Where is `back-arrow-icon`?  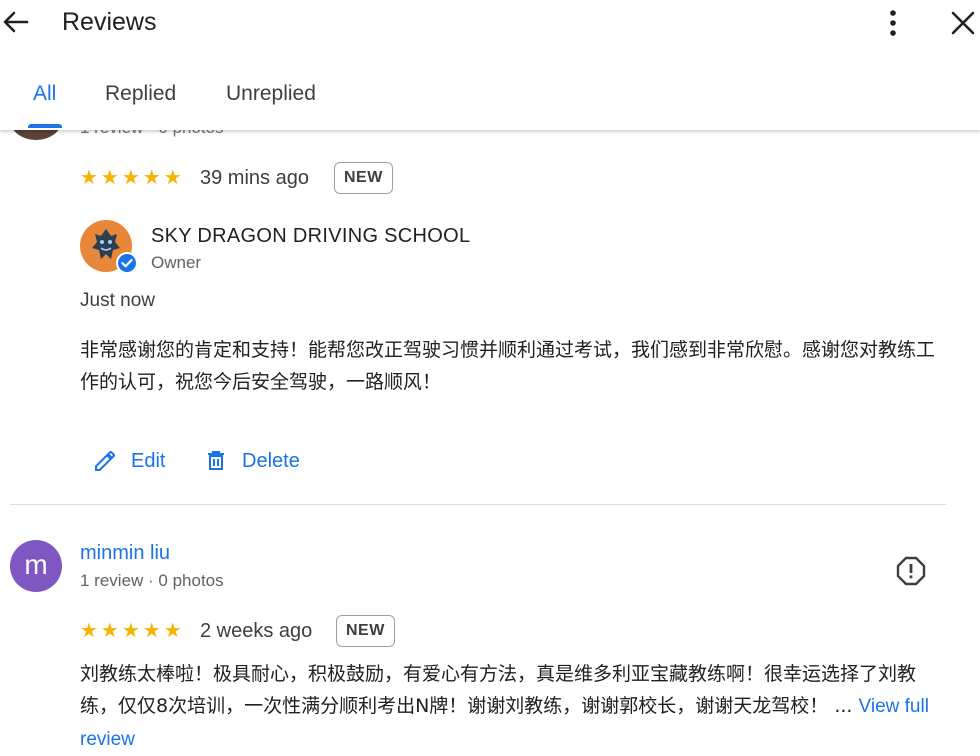
back-arrow-icon is located at coordinates (16, 22).